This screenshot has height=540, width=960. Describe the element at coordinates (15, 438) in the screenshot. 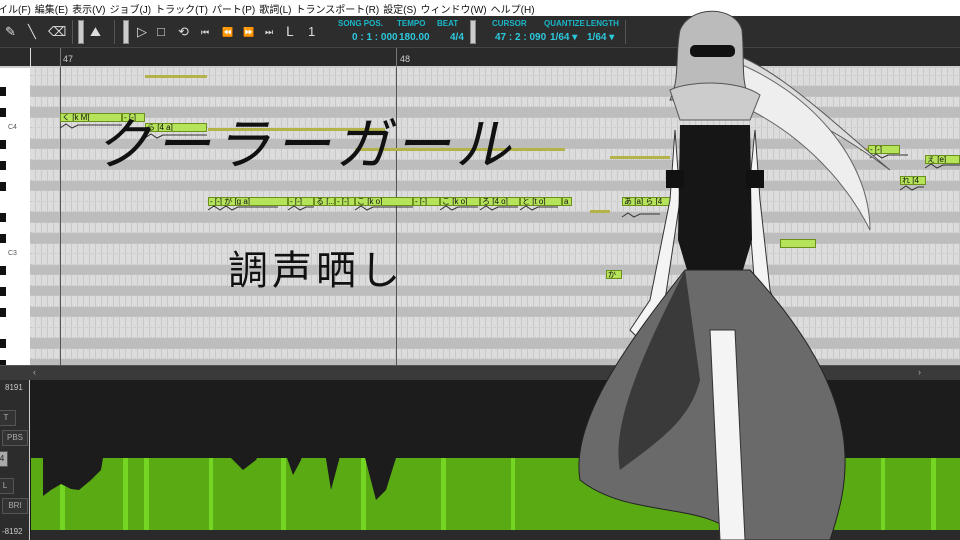

I see `pbs-button: PBS` at that location.